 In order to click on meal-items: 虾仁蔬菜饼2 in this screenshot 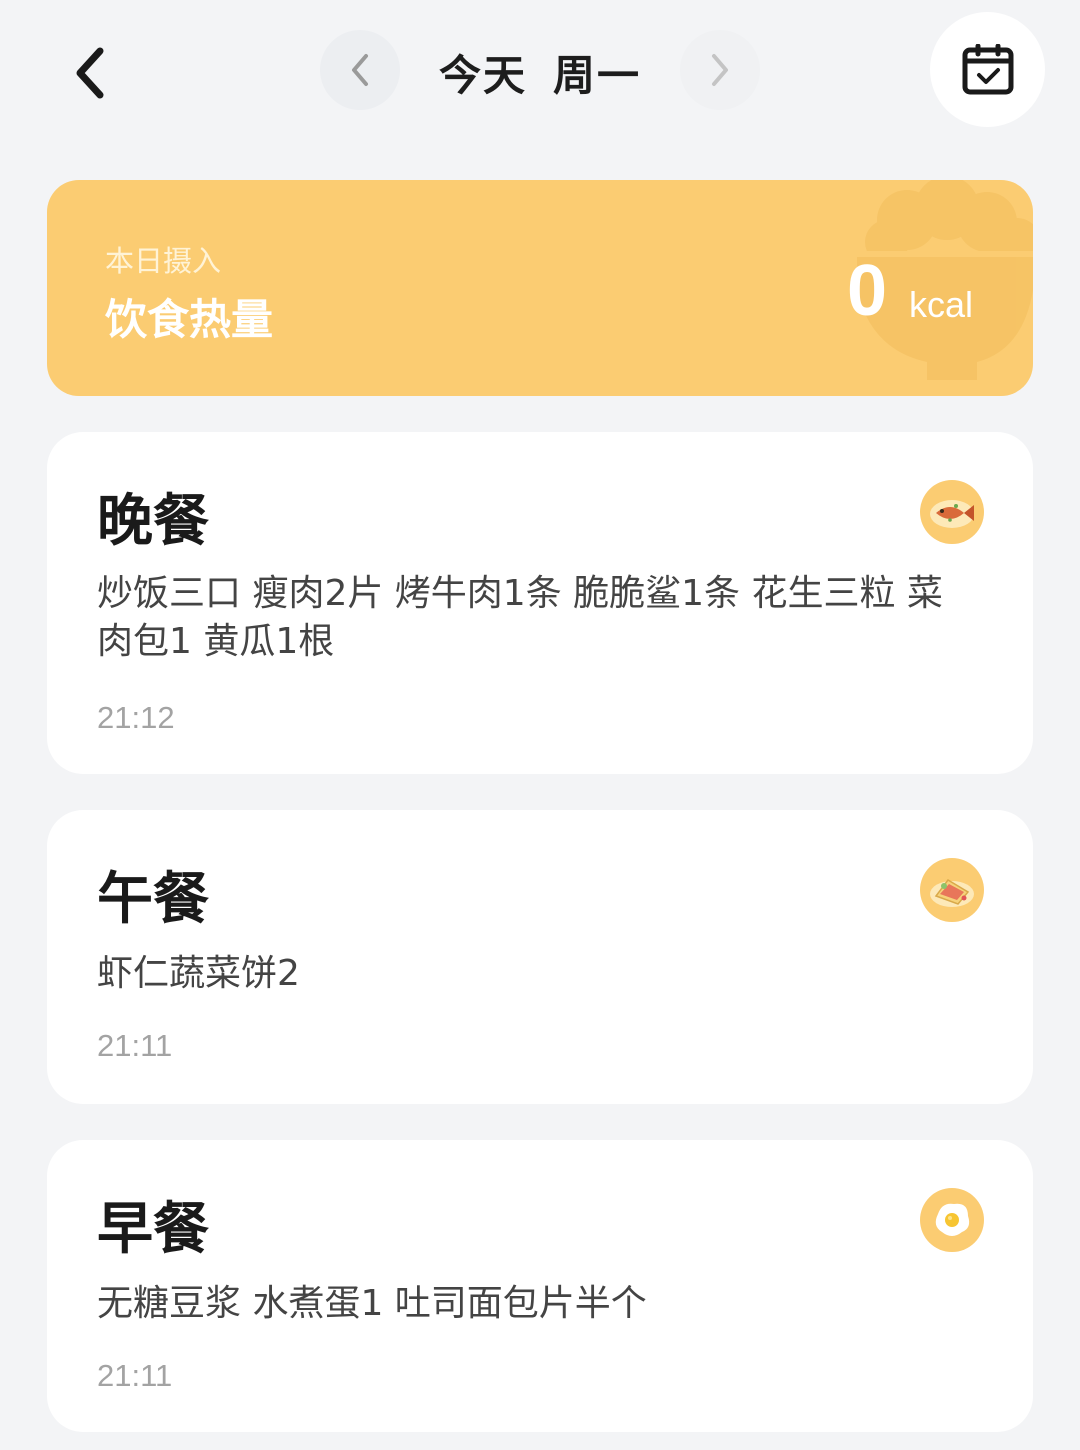, I will do `click(198, 973)`.